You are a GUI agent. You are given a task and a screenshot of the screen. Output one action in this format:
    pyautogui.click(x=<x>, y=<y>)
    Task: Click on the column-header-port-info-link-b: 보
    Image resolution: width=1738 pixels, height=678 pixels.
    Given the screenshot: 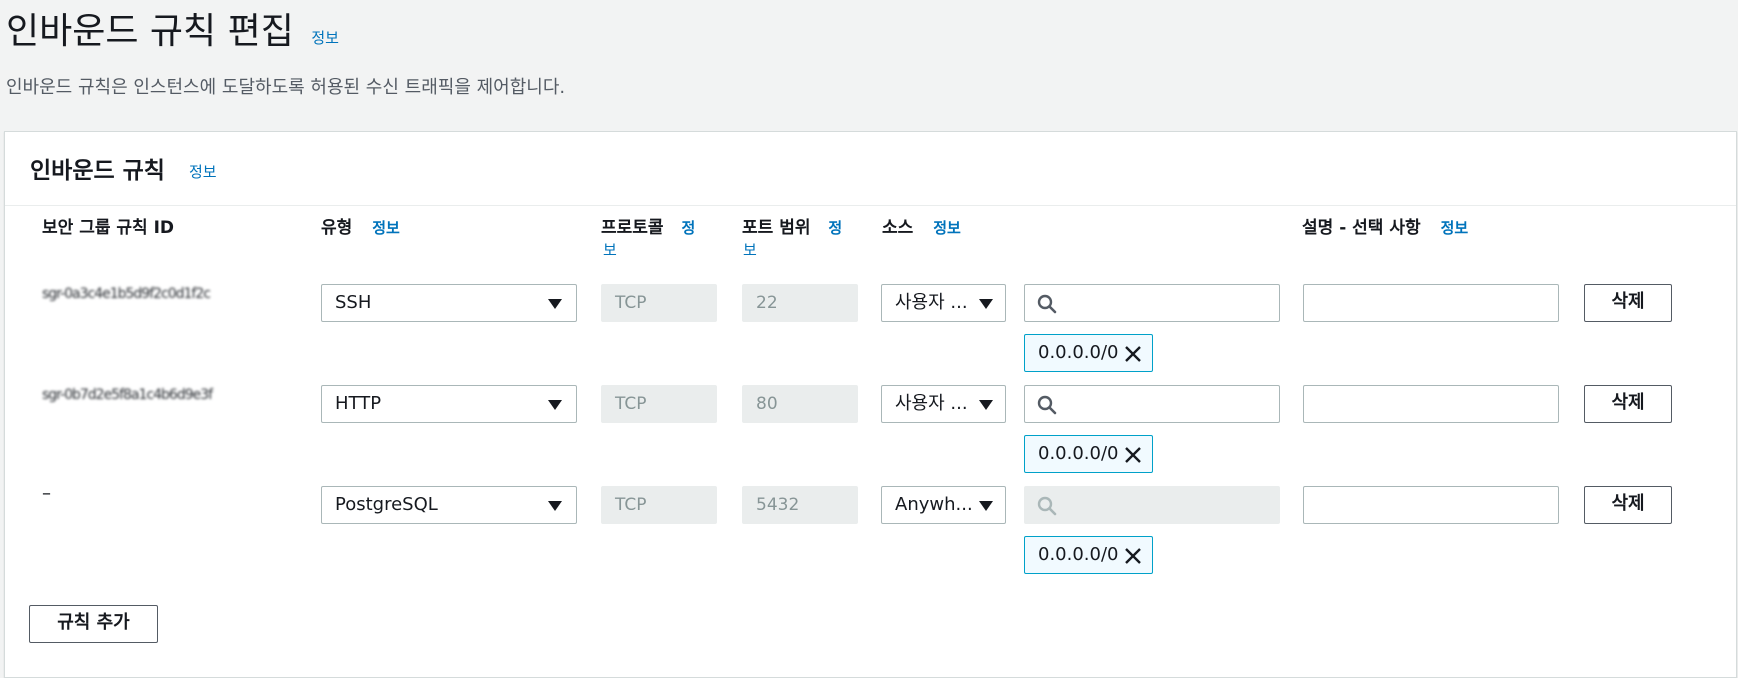 What is the action you would take?
    pyautogui.click(x=750, y=249)
    